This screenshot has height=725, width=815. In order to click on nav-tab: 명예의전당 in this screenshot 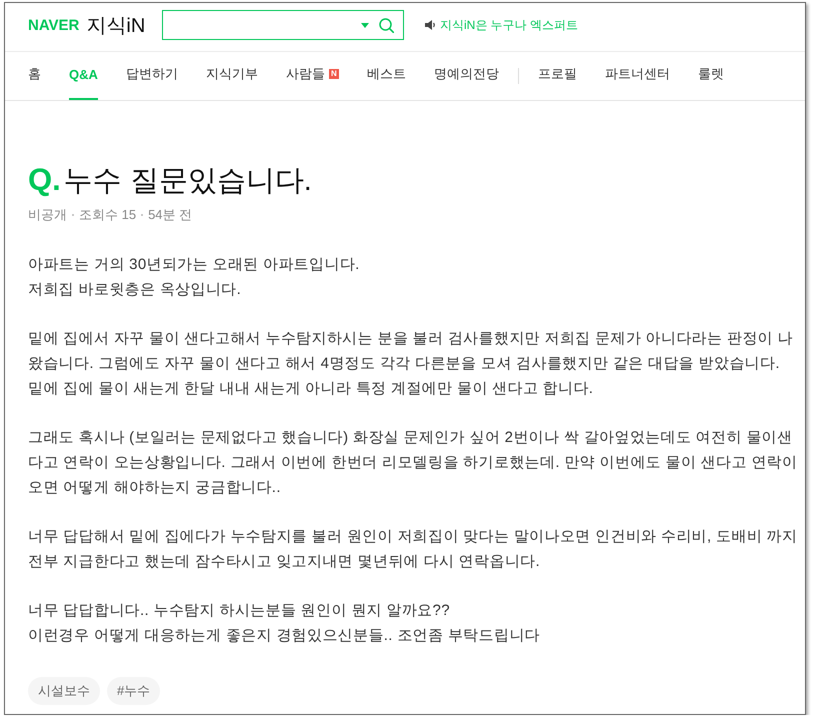, I will do `click(466, 76)`.